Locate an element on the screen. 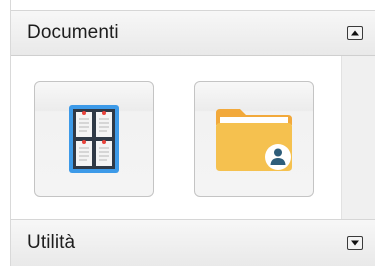 The image size is (375, 266). shared-folder-tile is located at coordinates (254, 139).